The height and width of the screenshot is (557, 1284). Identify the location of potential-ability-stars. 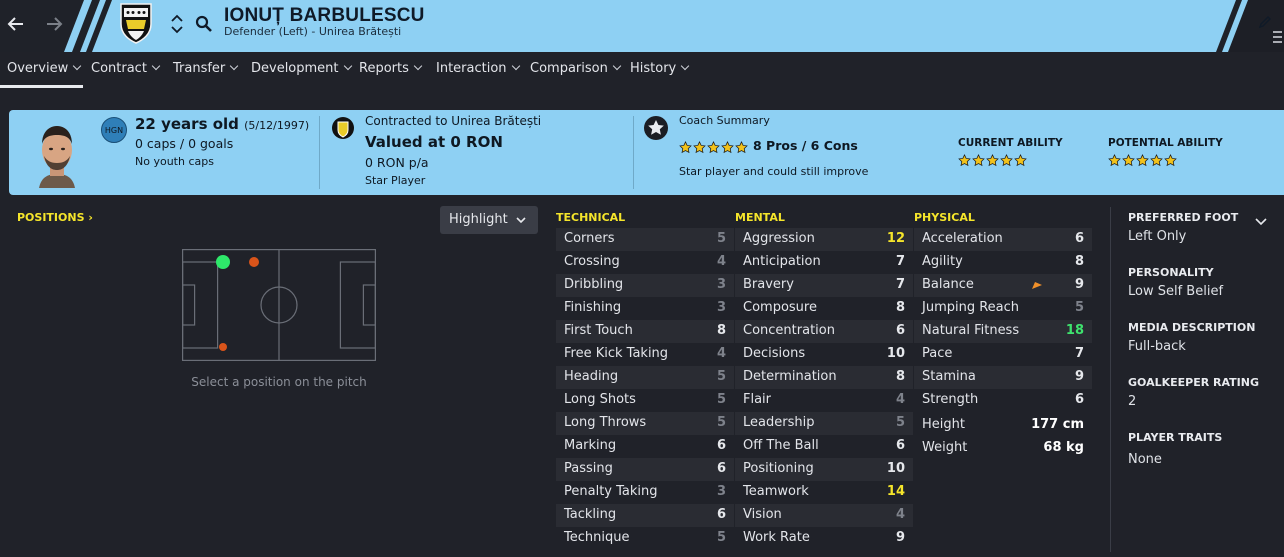
(1143, 159).